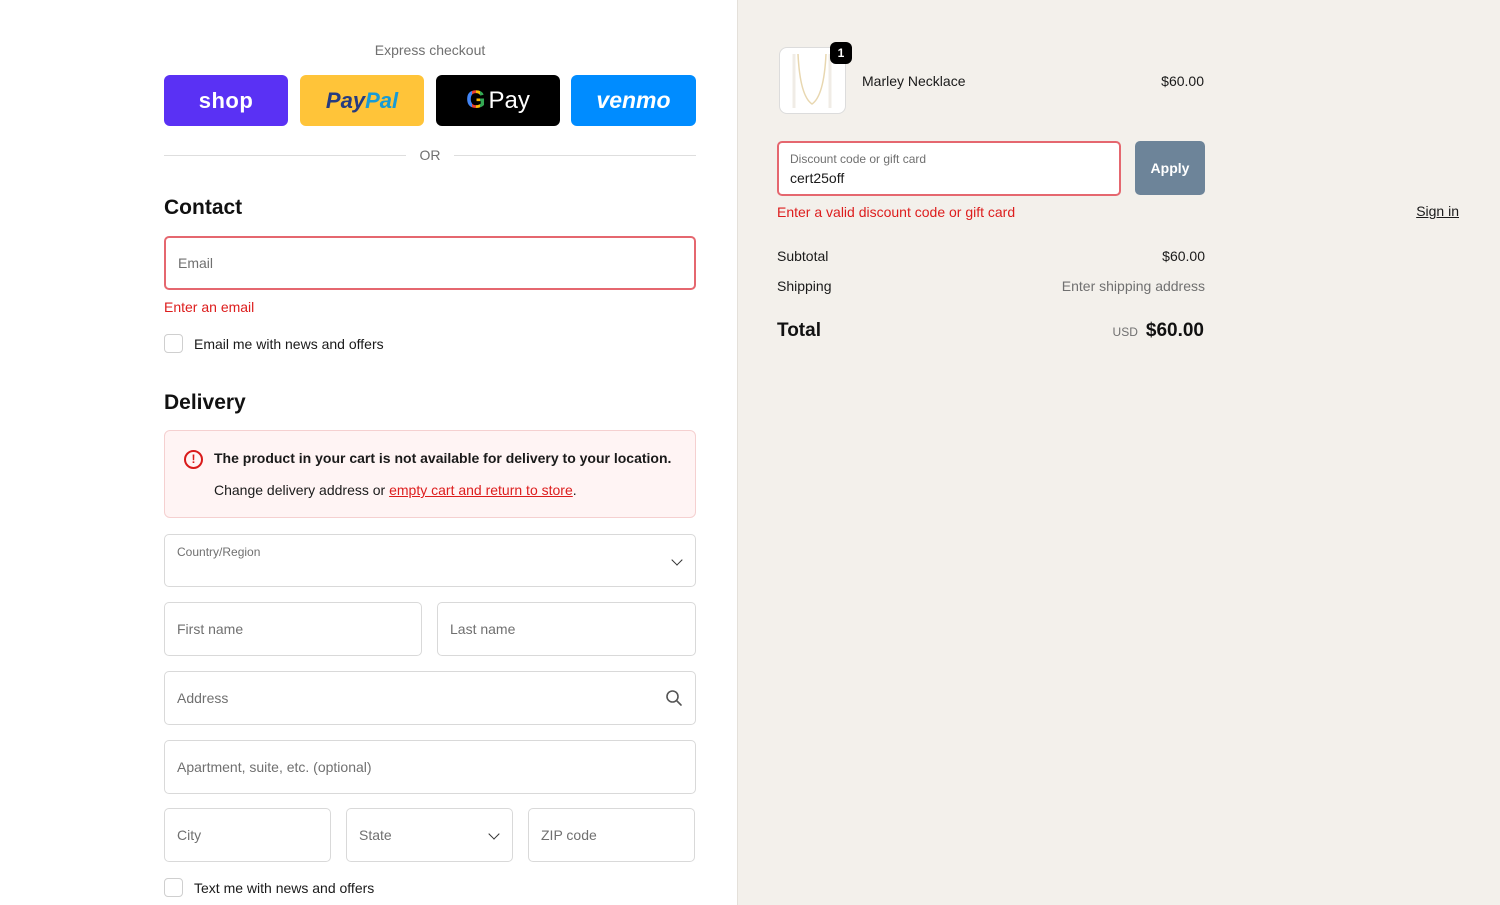 The image size is (1500, 905). I want to click on venmo-label: venmo, so click(633, 100).